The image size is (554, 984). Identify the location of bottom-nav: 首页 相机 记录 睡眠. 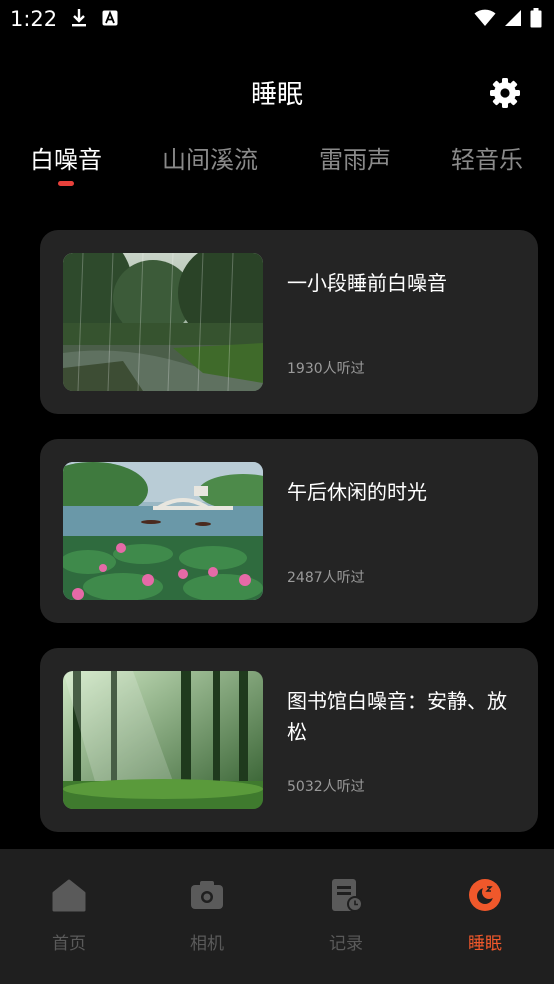
(277, 916).